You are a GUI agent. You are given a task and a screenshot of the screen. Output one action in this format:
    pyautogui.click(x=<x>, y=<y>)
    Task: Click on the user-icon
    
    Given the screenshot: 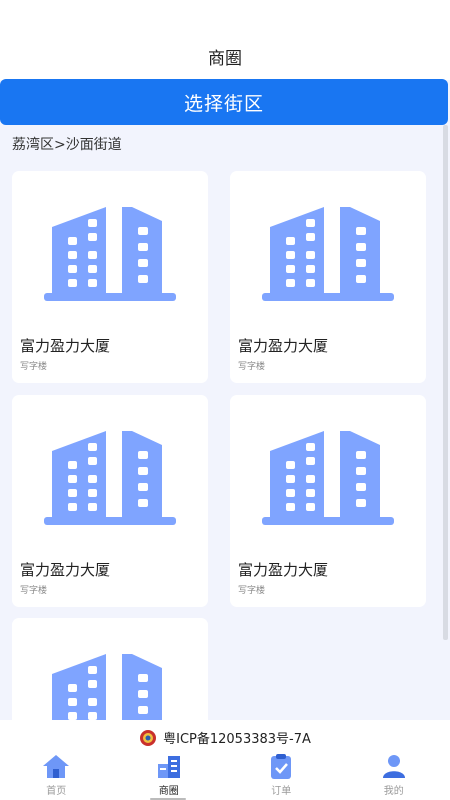 What is the action you would take?
    pyautogui.click(x=393, y=766)
    